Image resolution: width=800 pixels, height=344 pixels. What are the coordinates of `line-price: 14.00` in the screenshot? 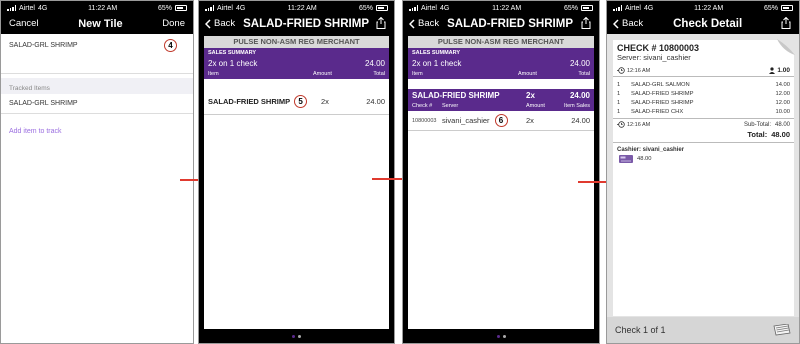 It's located at (782, 84).